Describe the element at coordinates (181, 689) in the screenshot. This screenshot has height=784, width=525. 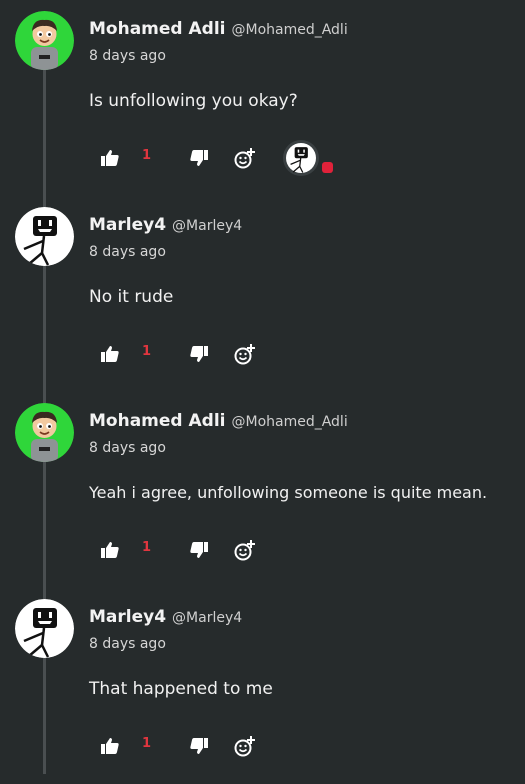
I see `comment-text: That happened to me` at that location.